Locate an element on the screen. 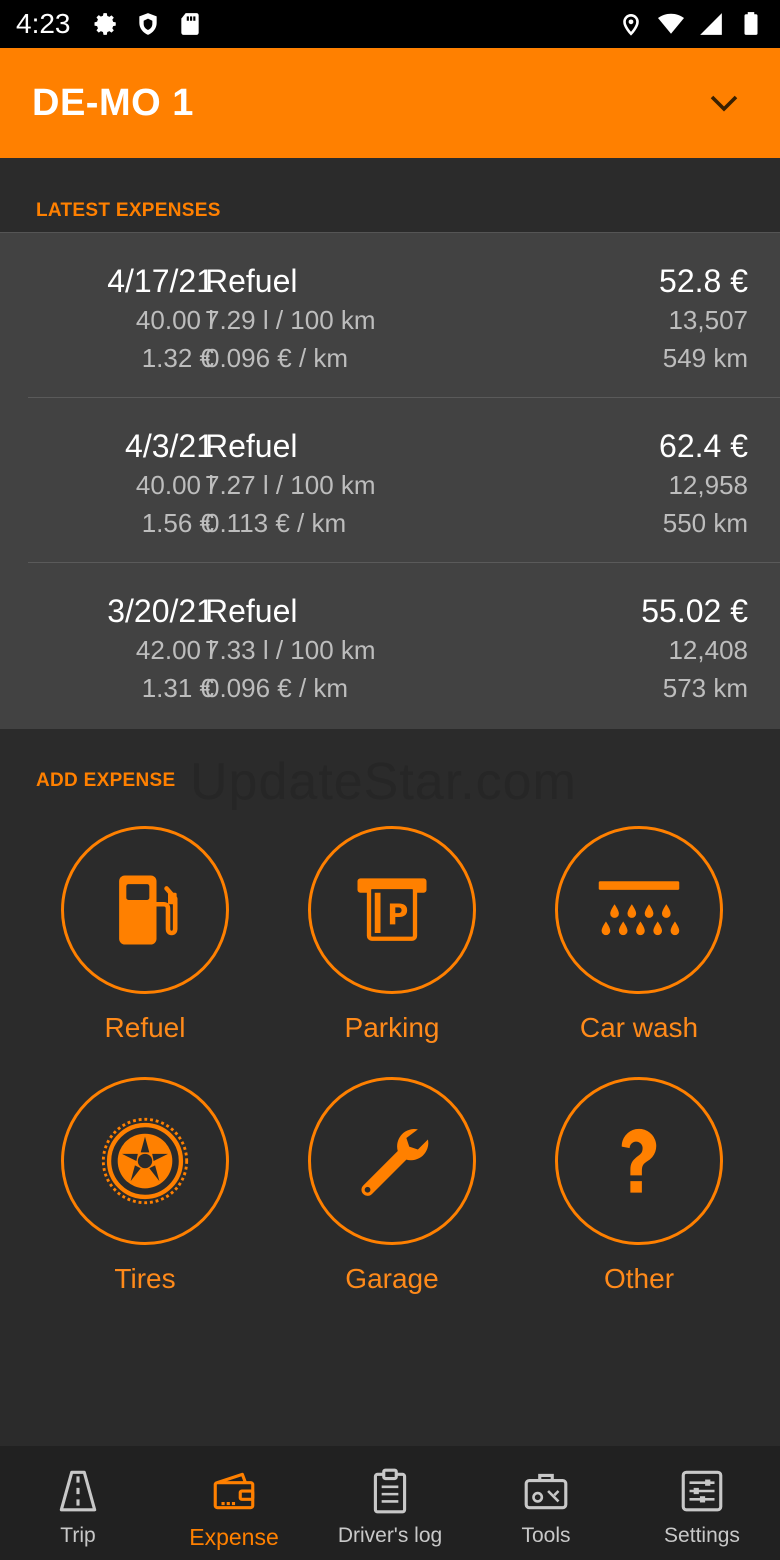 The image size is (780, 1560). battery-icon is located at coordinates (751, 23).